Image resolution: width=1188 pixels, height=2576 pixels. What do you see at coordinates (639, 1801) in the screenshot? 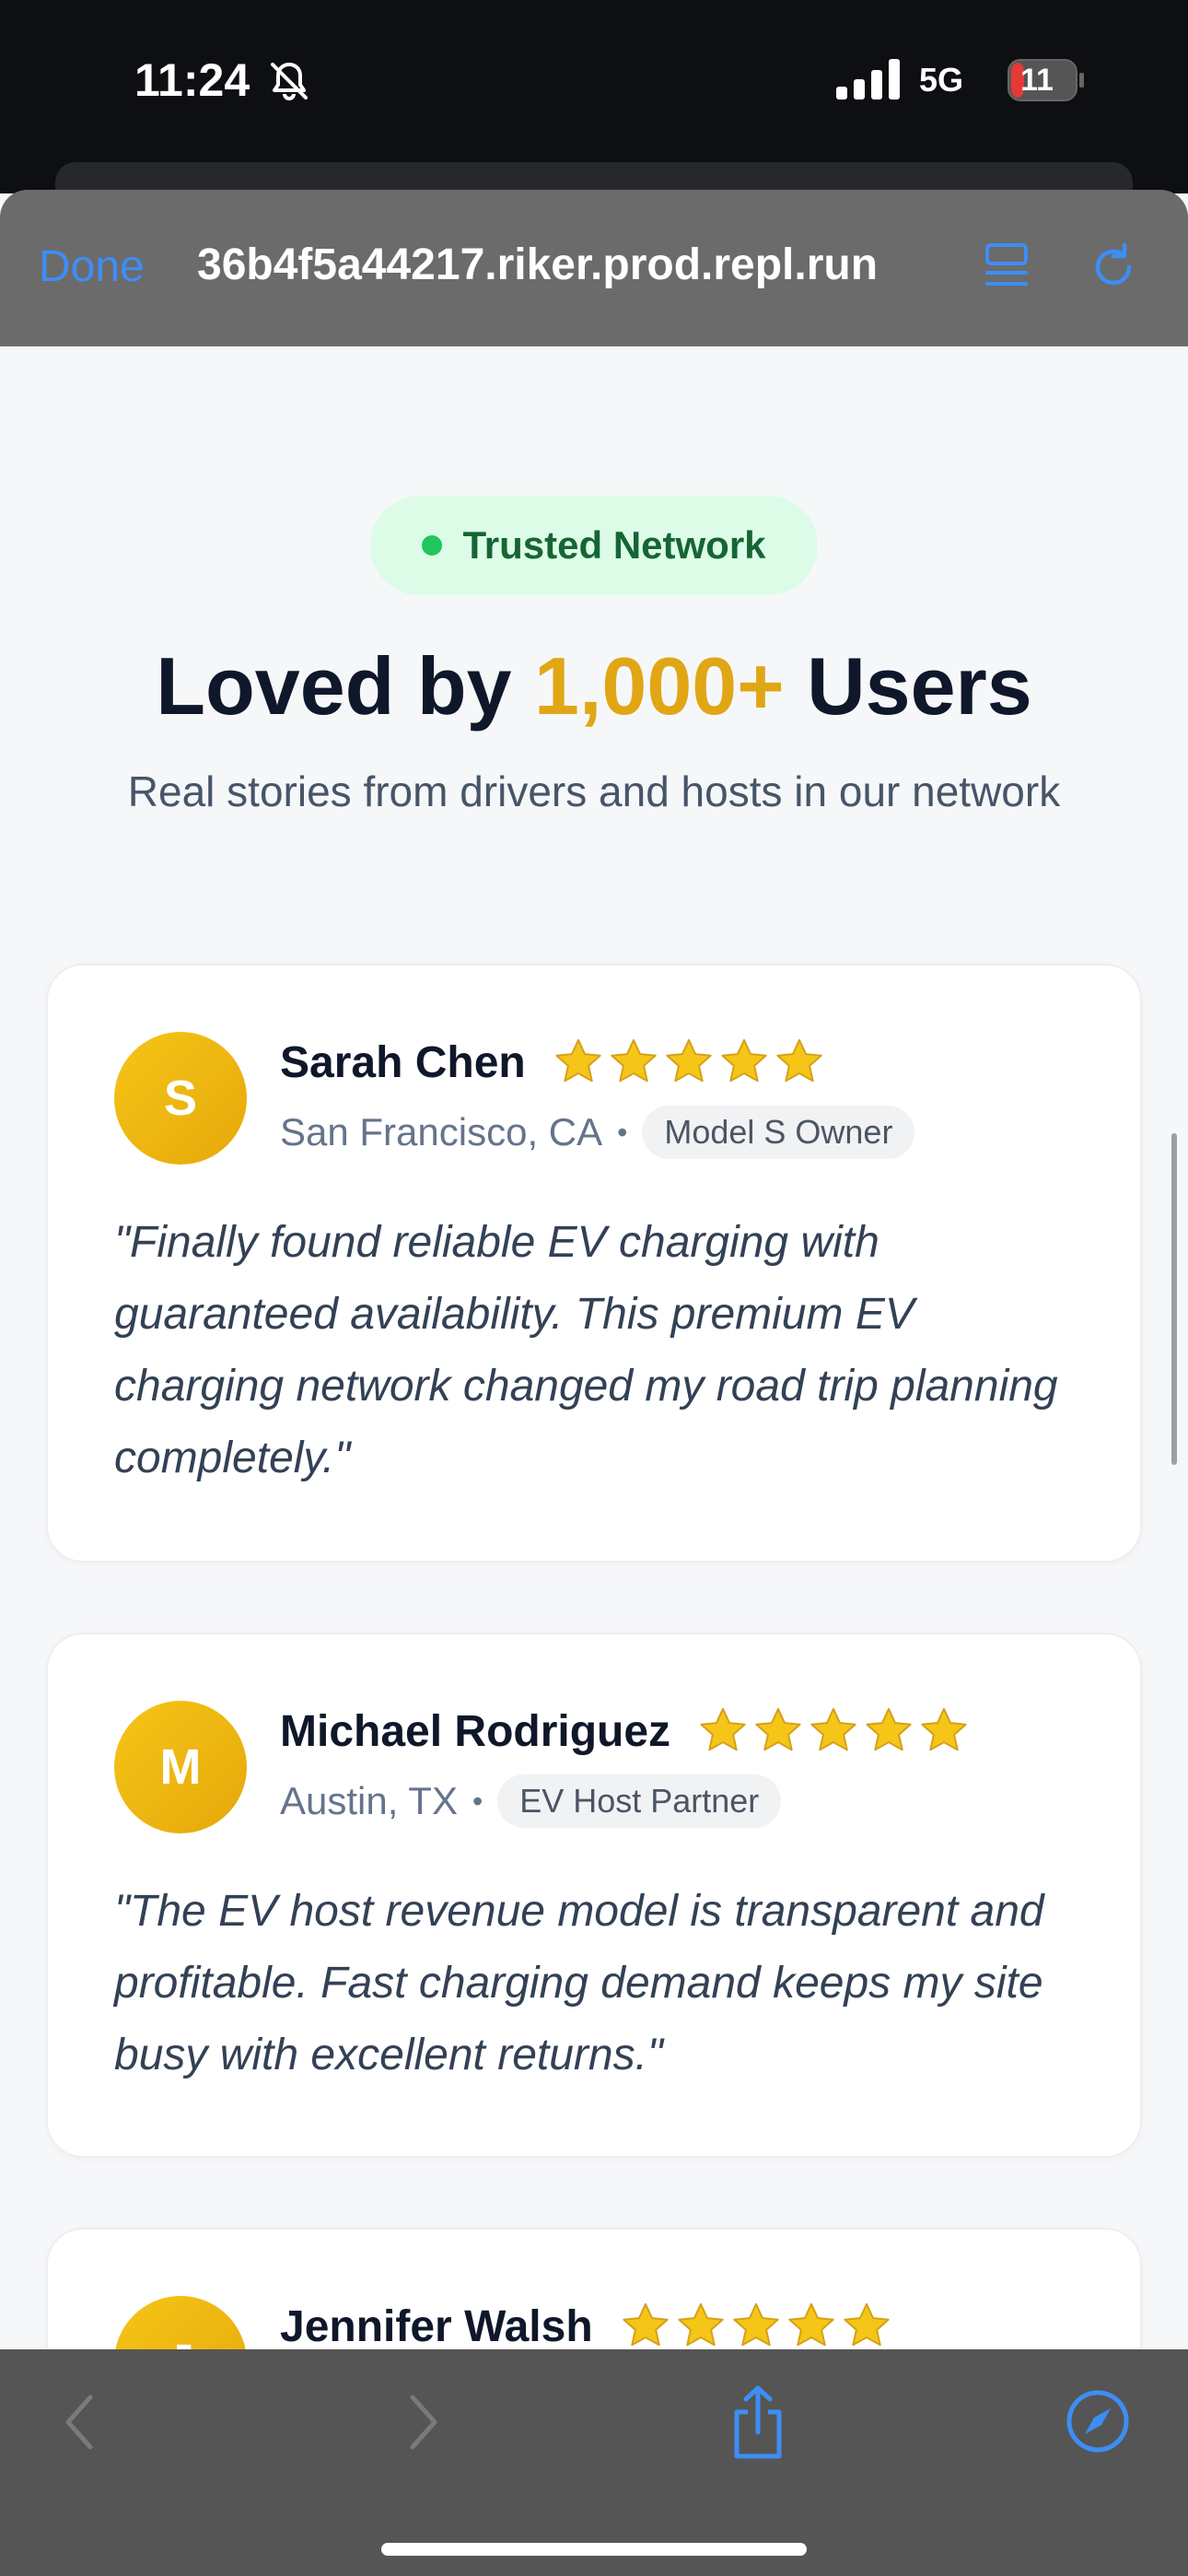
I see `role-badge: EV Host Partner` at bounding box center [639, 1801].